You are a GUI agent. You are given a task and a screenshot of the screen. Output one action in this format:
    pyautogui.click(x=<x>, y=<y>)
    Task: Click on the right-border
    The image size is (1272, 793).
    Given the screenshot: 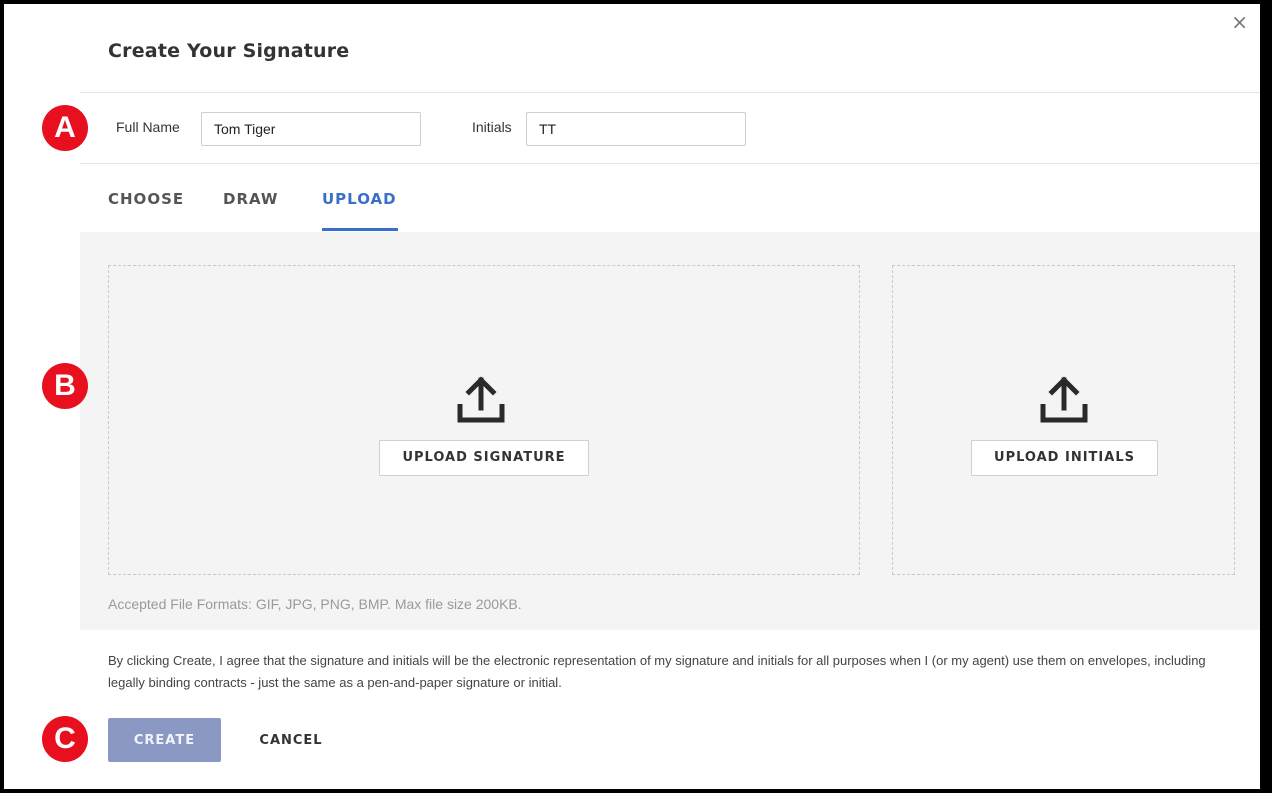 What is the action you would take?
    pyautogui.click(x=1266, y=396)
    